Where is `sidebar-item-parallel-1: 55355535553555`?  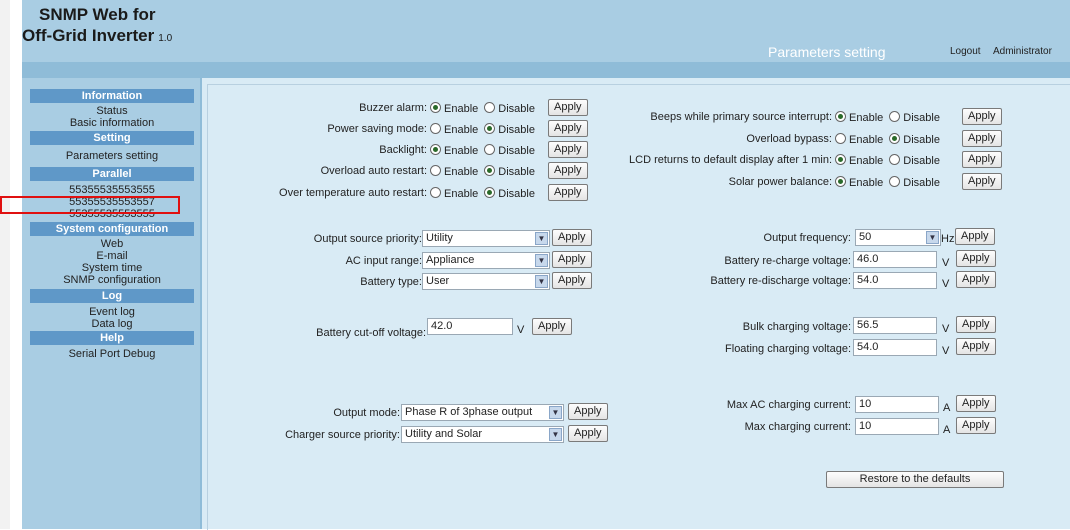 sidebar-item-parallel-1: 55355535553555 is located at coordinates (112, 190).